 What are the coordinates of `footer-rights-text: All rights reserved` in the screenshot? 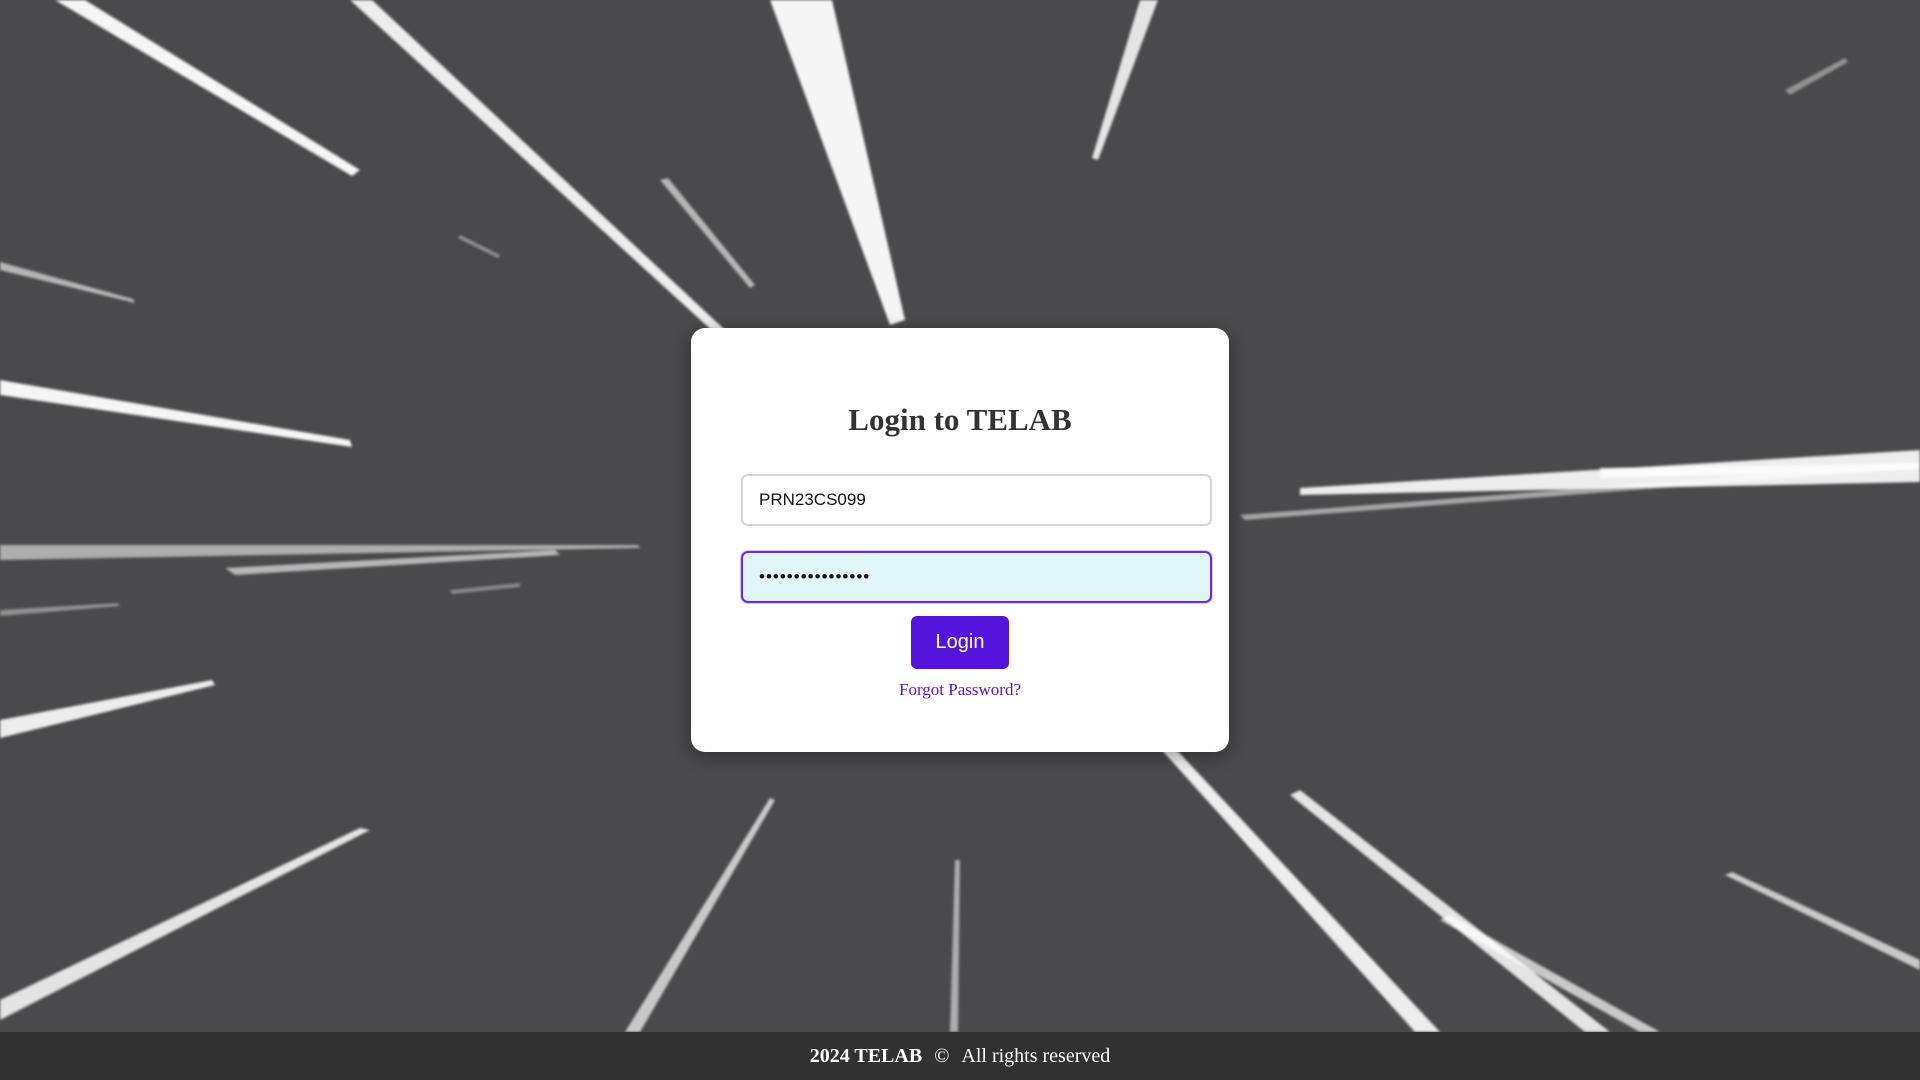 It's located at (1036, 1055).